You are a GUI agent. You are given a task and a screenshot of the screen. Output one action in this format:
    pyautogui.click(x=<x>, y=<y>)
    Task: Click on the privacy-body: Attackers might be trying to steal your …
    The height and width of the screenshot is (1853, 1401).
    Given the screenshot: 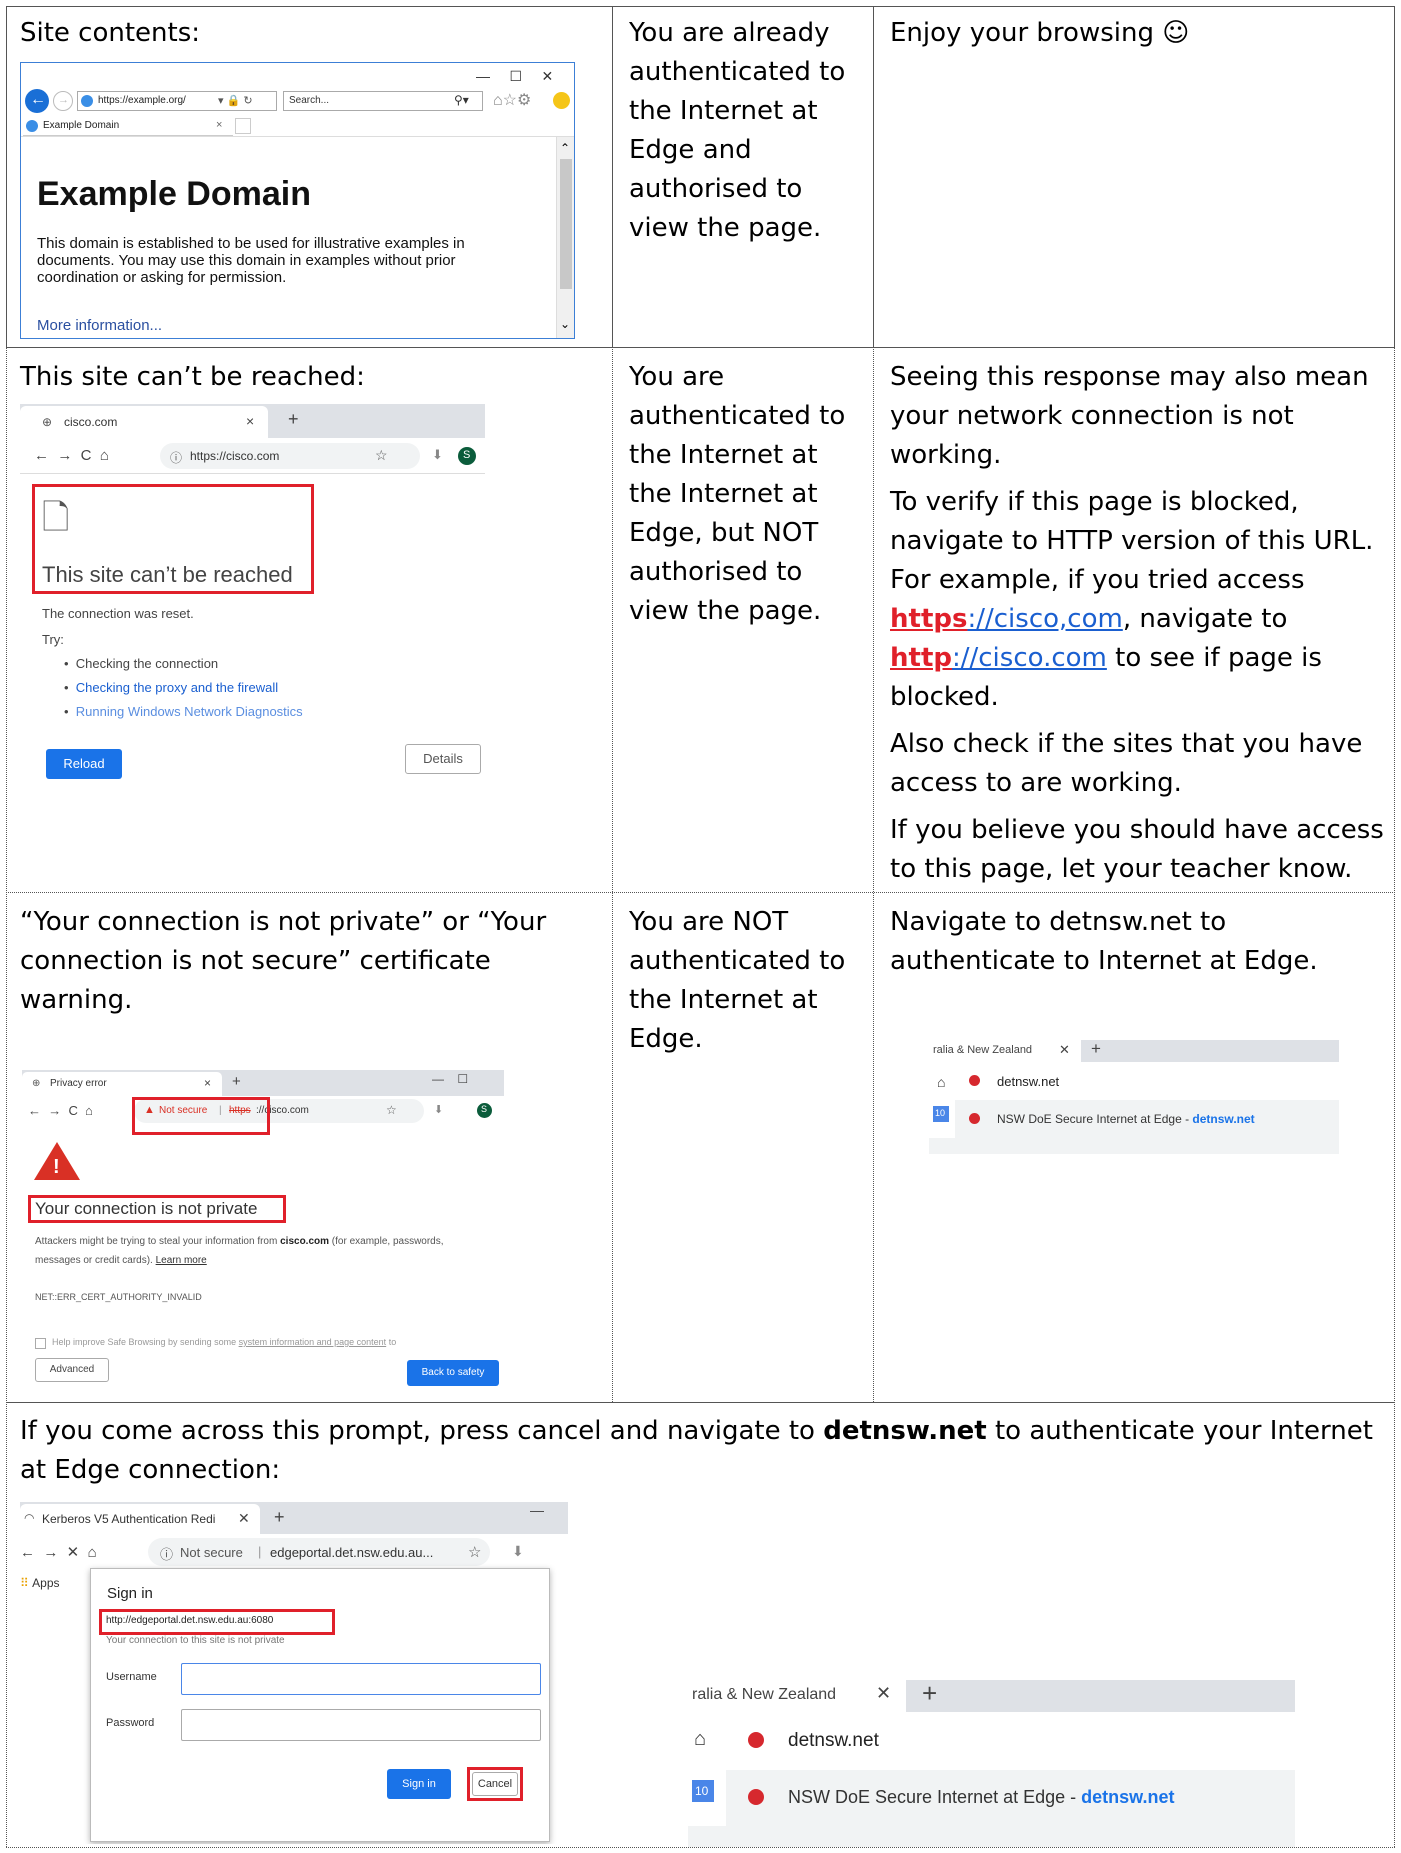 What is the action you would take?
    pyautogui.click(x=260, y=1251)
    